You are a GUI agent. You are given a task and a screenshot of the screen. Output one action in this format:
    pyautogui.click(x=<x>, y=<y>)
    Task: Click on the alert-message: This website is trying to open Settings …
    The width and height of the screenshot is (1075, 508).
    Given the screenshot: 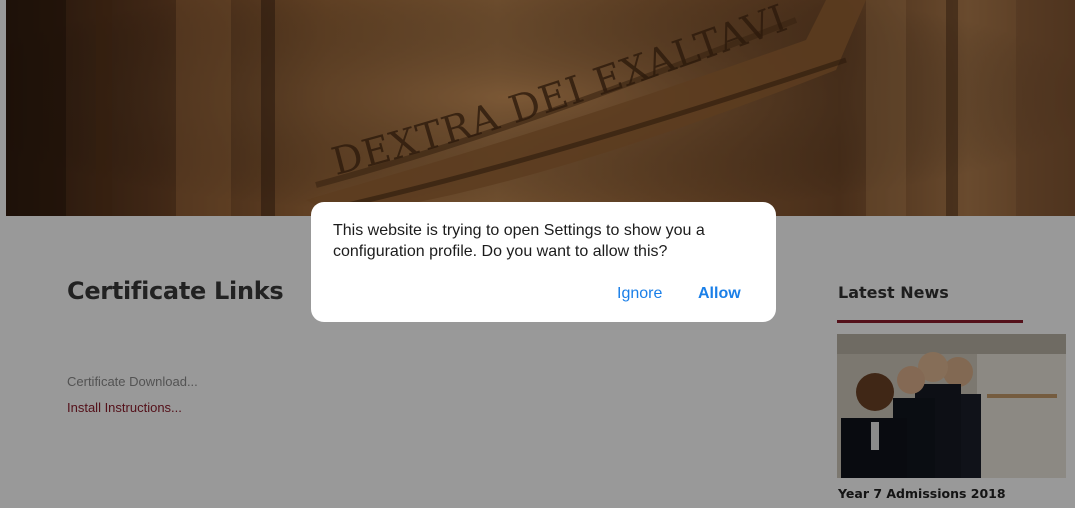 What is the action you would take?
    pyautogui.click(x=519, y=241)
    